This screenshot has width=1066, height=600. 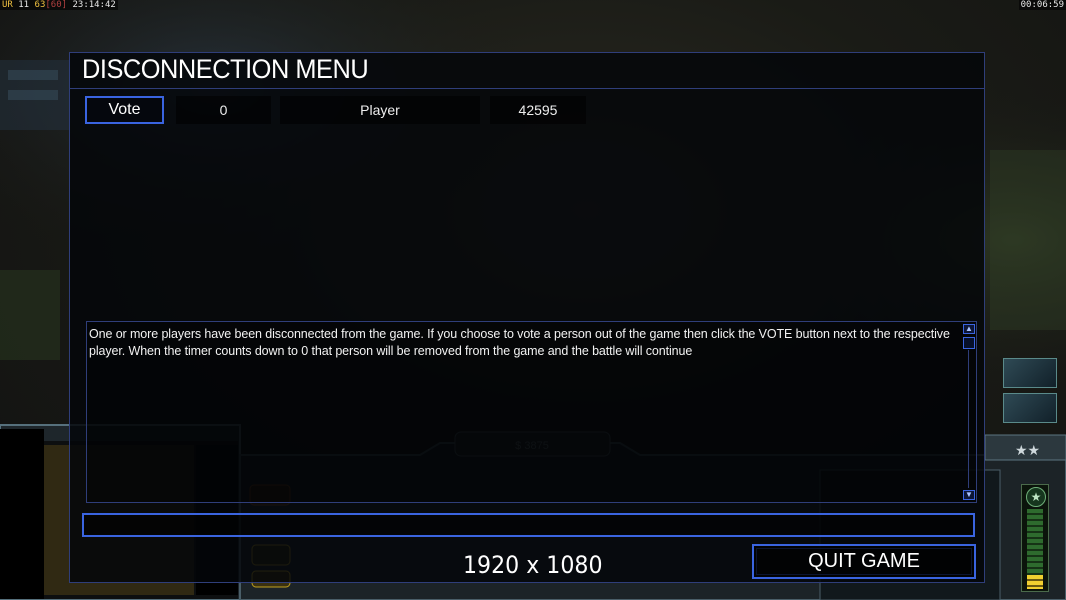 What do you see at coordinates (1036, 497) in the screenshot?
I see `star-icon: ★` at bounding box center [1036, 497].